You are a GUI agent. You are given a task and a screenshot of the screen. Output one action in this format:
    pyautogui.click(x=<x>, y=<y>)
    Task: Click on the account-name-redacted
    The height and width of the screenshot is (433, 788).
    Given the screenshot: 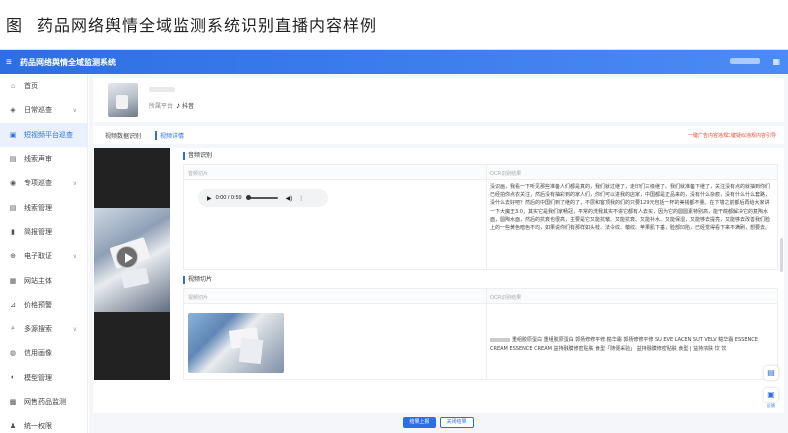 What is the action you would take?
    pyautogui.click(x=162, y=89)
    